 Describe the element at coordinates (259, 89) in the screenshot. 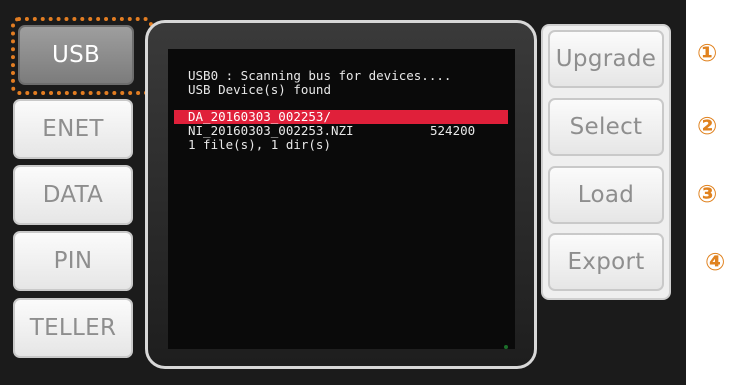

I see `terminal-line-found: USB Device(s) found` at that location.